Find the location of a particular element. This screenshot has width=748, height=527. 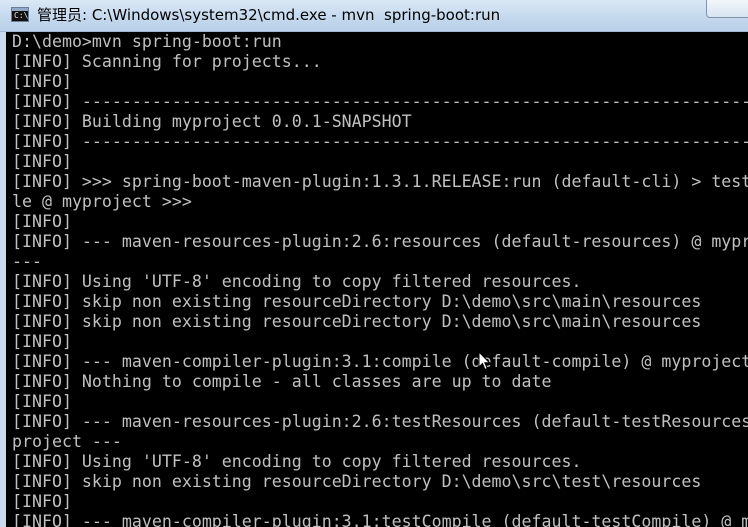

console-line: [INFO] Building myproject 0.0.1-SNAPSHOT is located at coordinates (212, 121).